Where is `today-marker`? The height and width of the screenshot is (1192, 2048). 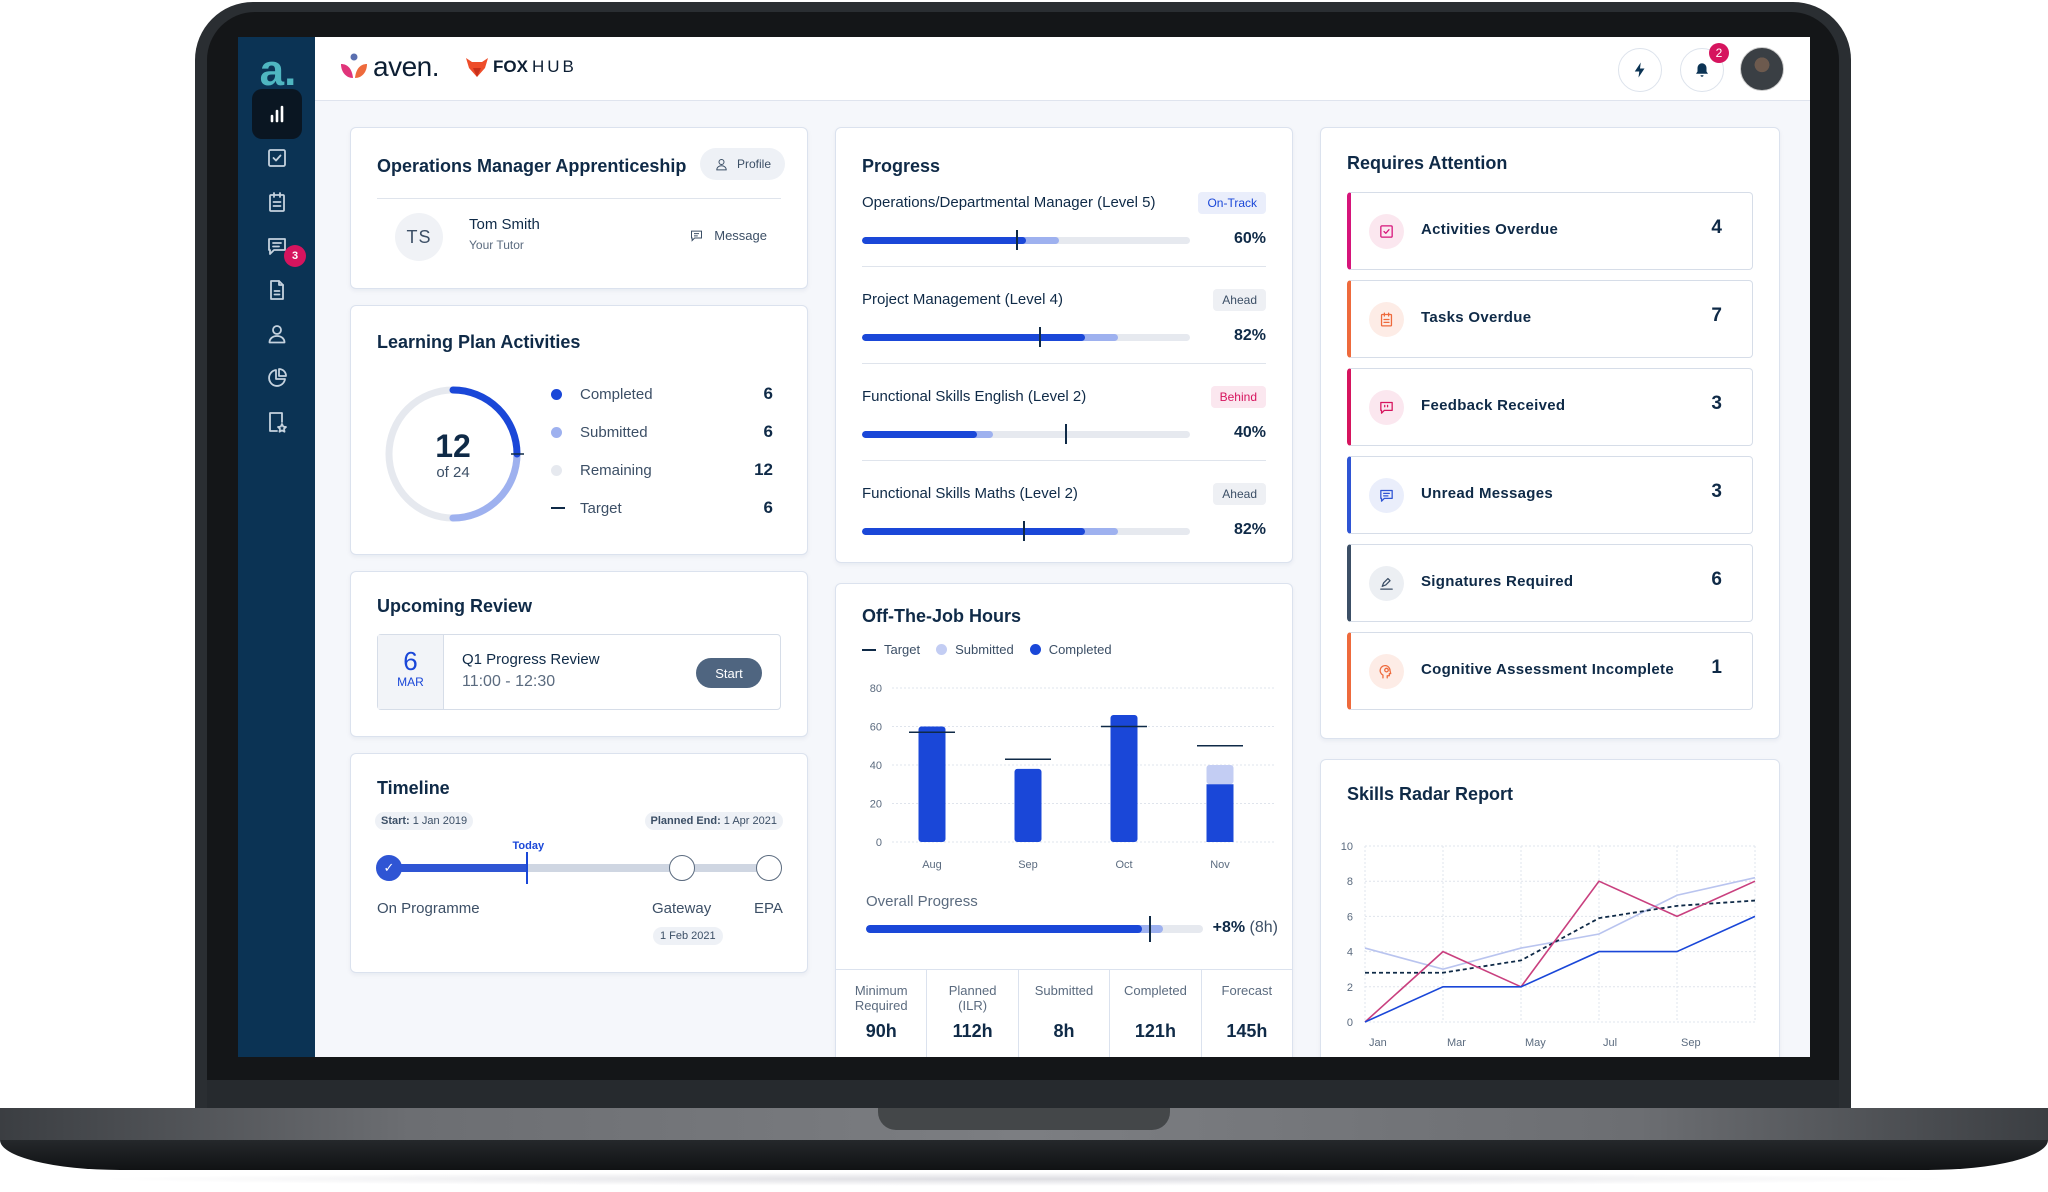 today-marker is located at coordinates (526, 868).